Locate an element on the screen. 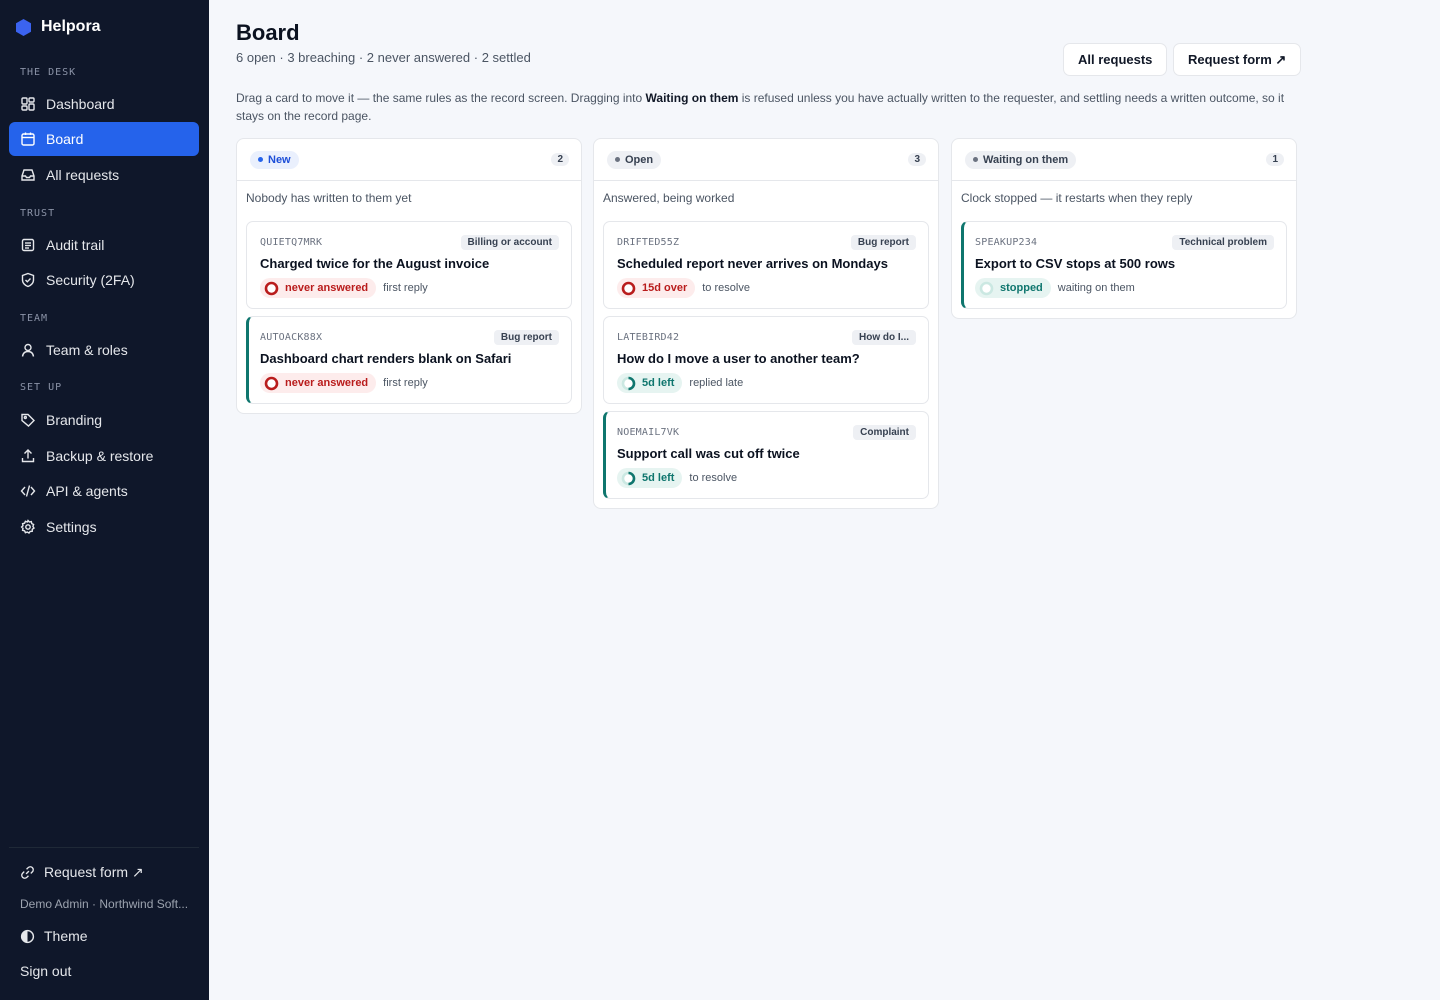  sla-note: waiting on them is located at coordinates (1096, 288).